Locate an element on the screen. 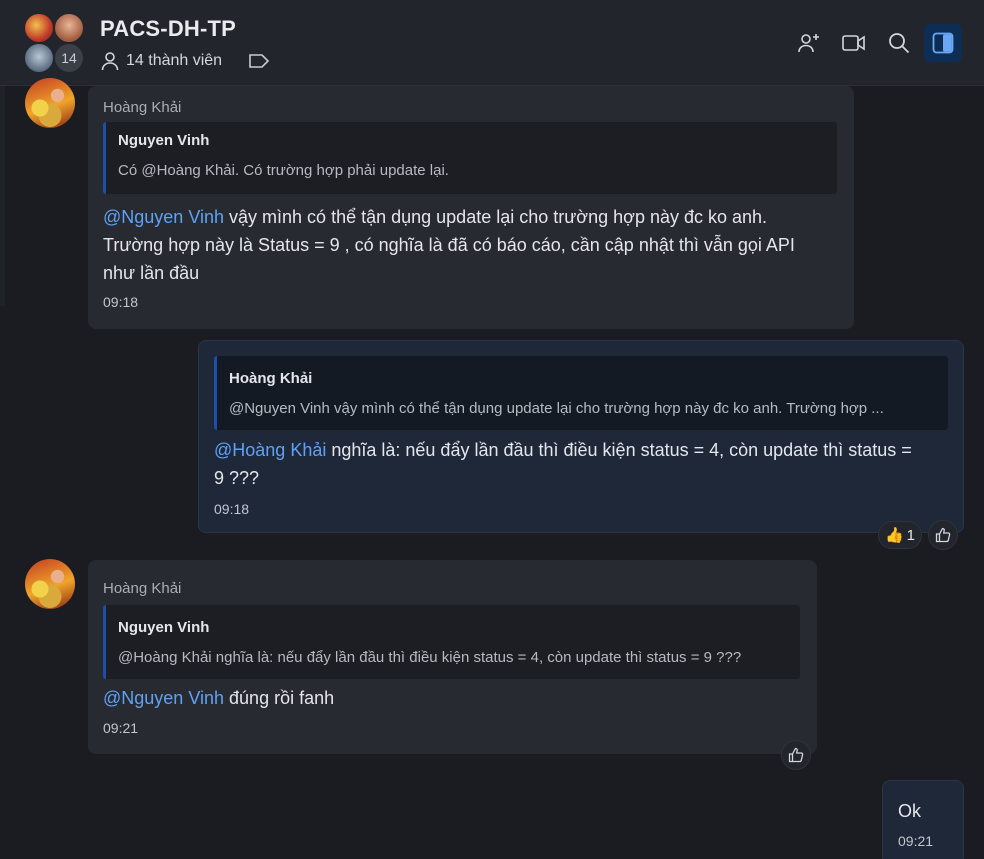  quote-author: Hoàng Khải is located at coordinates (271, 378).